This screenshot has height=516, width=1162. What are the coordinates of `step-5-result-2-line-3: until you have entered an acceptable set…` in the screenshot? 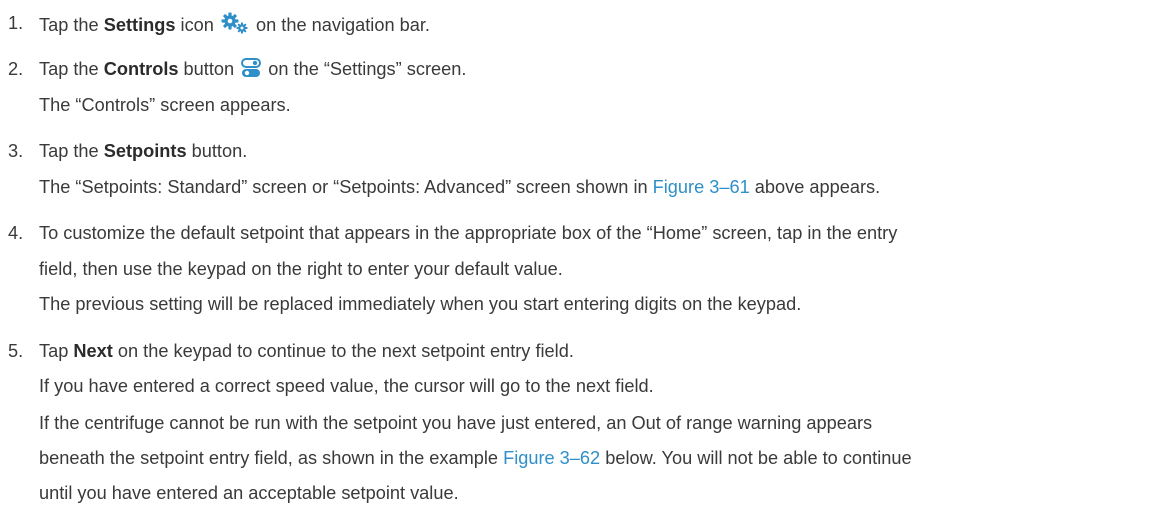 It's located at (249, 493).